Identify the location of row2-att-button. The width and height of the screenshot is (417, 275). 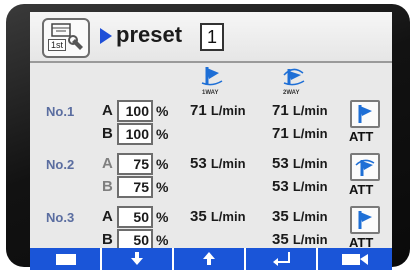
(365, 167).